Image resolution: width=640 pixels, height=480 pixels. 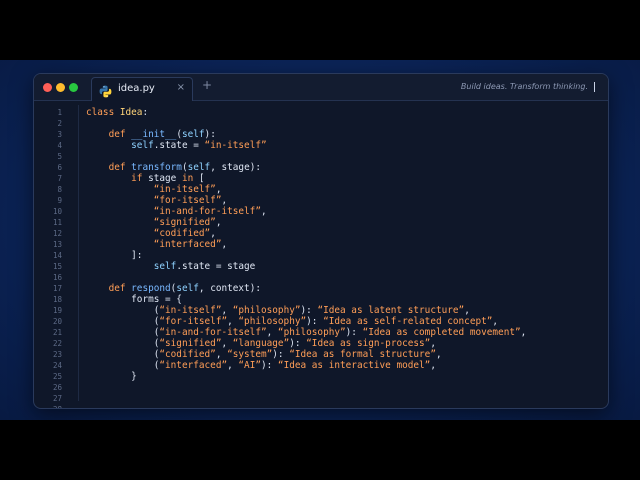 I want to click on code-text: forms = {, so click(x=134, y=299).